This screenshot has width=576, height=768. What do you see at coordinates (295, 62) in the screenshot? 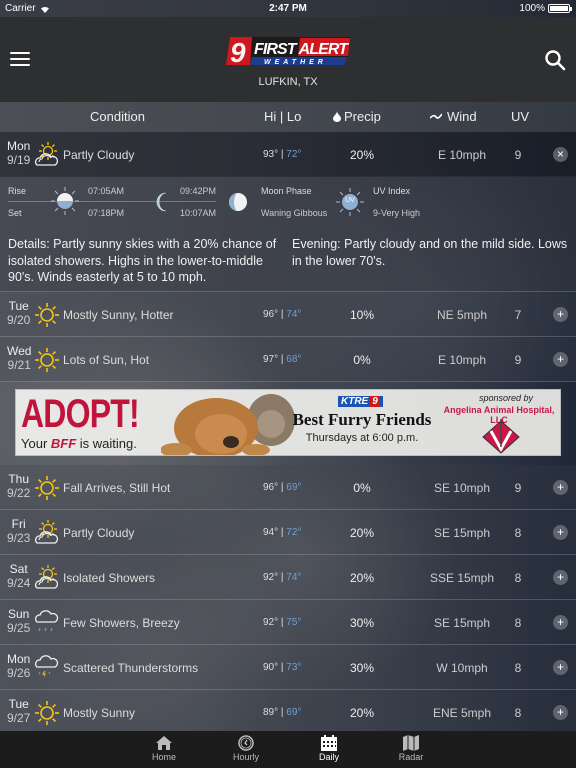
I see `logo-subtitle: WEATHER` at bounding box center [295, 62].